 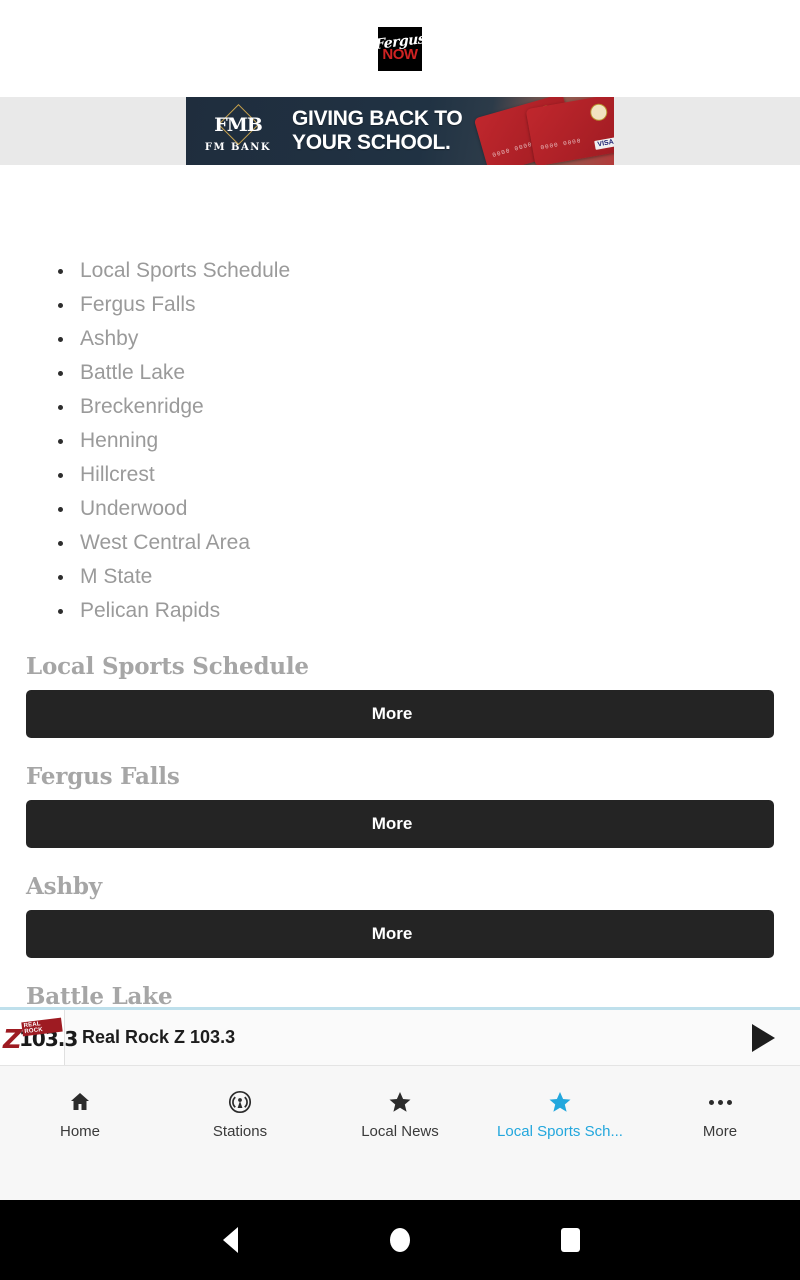 I want to click on section-heading: Local Sports Schedule, so click(x=167, y=666).